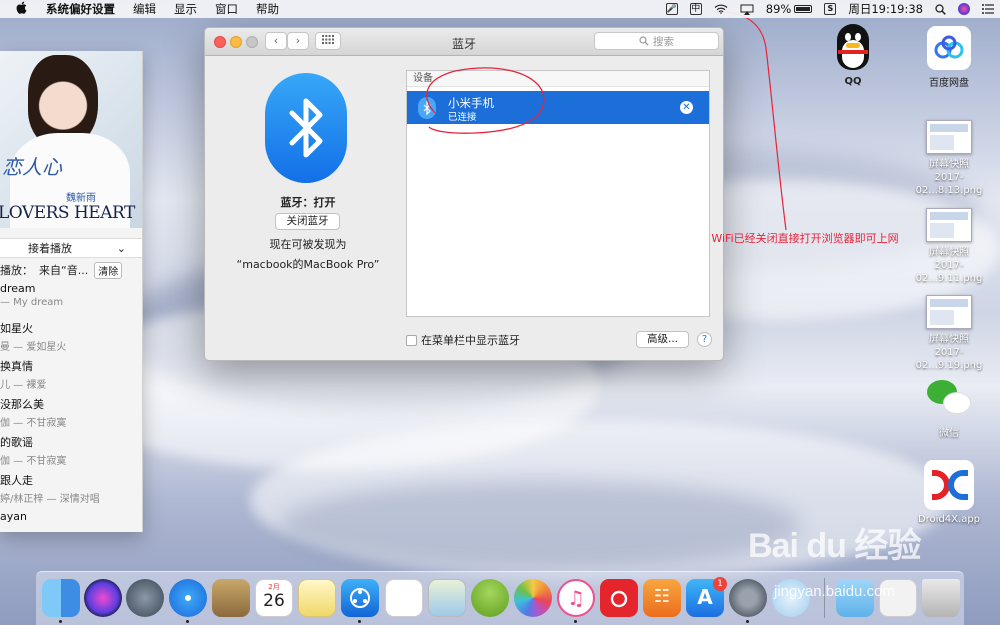 This screenshot has width=1000, height=625. I want to click on song-title: 没那么美, so click(22, 404).